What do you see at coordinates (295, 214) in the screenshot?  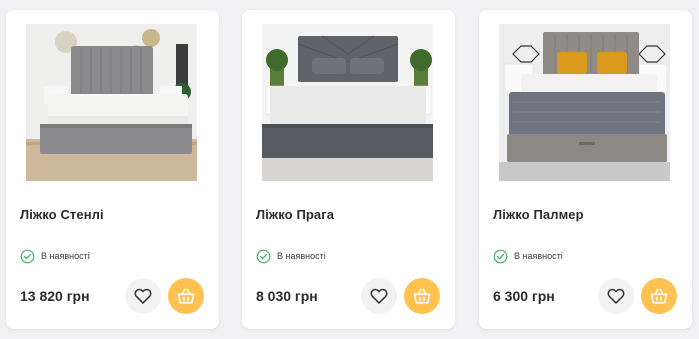 I see `product-name: Ліжко Прага` at bounding box center [295, 214].